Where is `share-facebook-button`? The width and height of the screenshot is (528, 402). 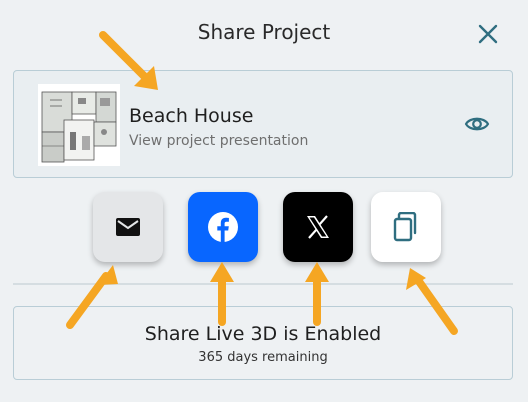
share-facebook-button is located at coordinates (223, 227).